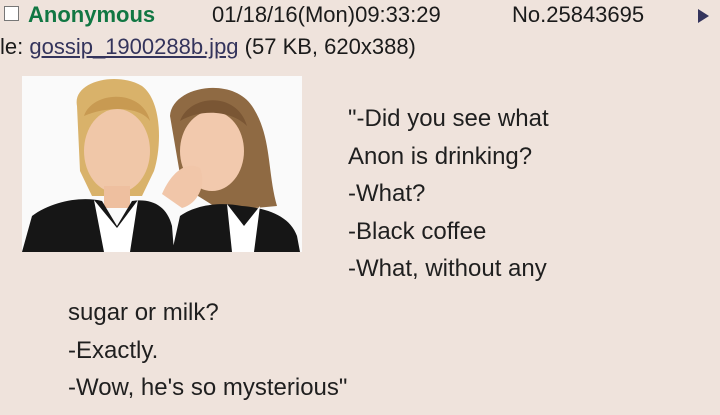  I want to click on poster-name: Anonymous, so click(92, 14).